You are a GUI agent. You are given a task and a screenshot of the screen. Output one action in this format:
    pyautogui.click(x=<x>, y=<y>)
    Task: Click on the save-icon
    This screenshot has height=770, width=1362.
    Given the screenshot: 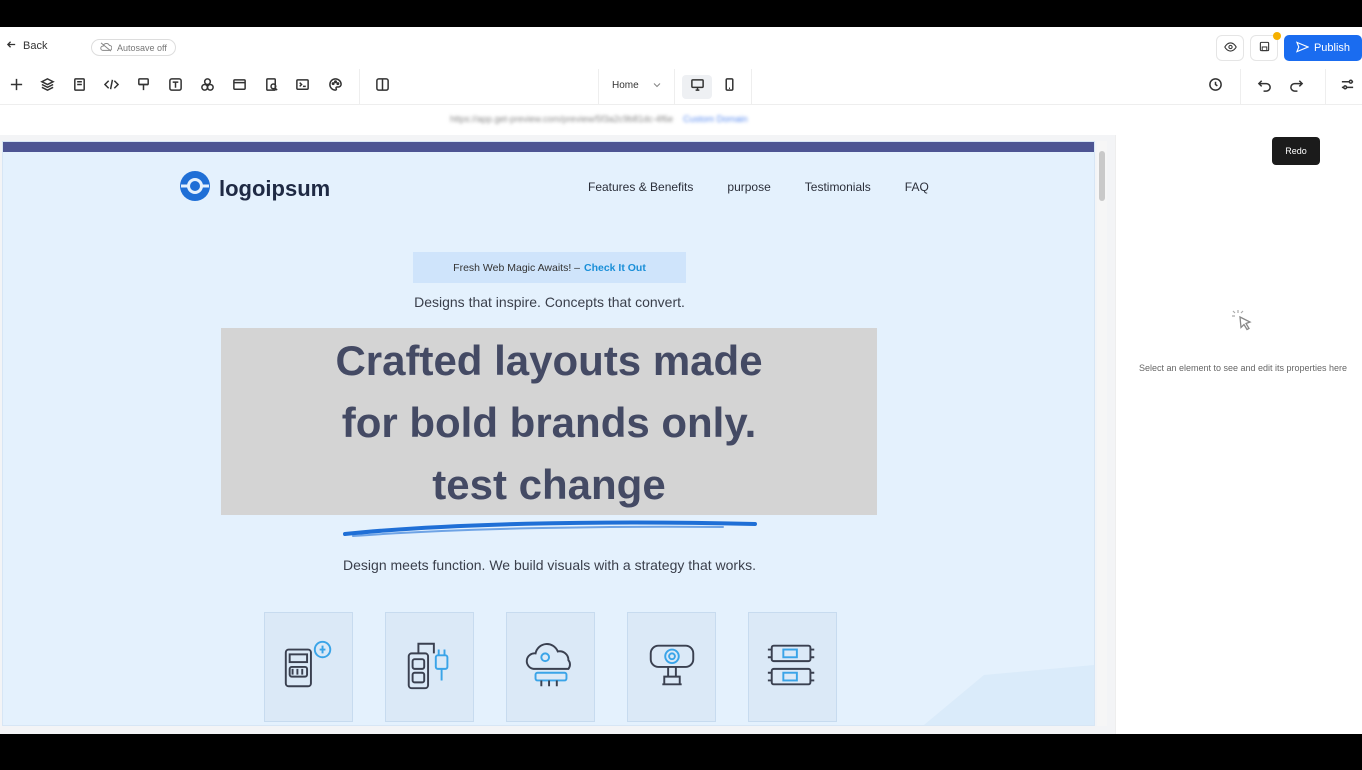 What is the action you would take?
    pyautogui.click(x=1264, y=48)
    